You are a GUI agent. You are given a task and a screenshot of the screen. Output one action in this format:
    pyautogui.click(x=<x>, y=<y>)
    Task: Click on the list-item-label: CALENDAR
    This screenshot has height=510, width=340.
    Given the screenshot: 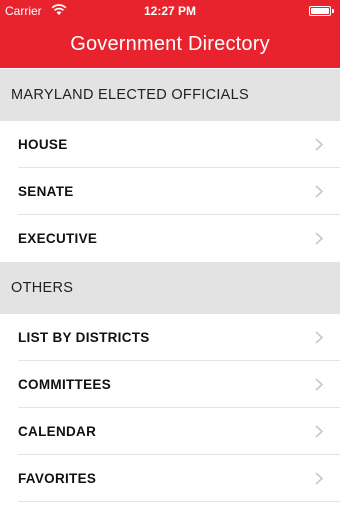 What is the action you would take?
    pyautogui.click(x=57, y=431)
    